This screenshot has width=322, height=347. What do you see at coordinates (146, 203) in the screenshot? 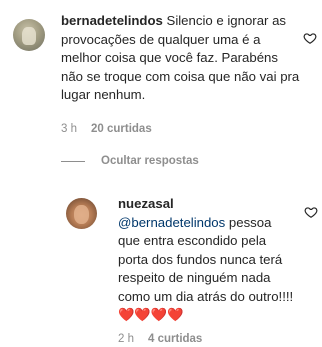
I see `reply-username: nuezasal` at bounding box center [146, 203].